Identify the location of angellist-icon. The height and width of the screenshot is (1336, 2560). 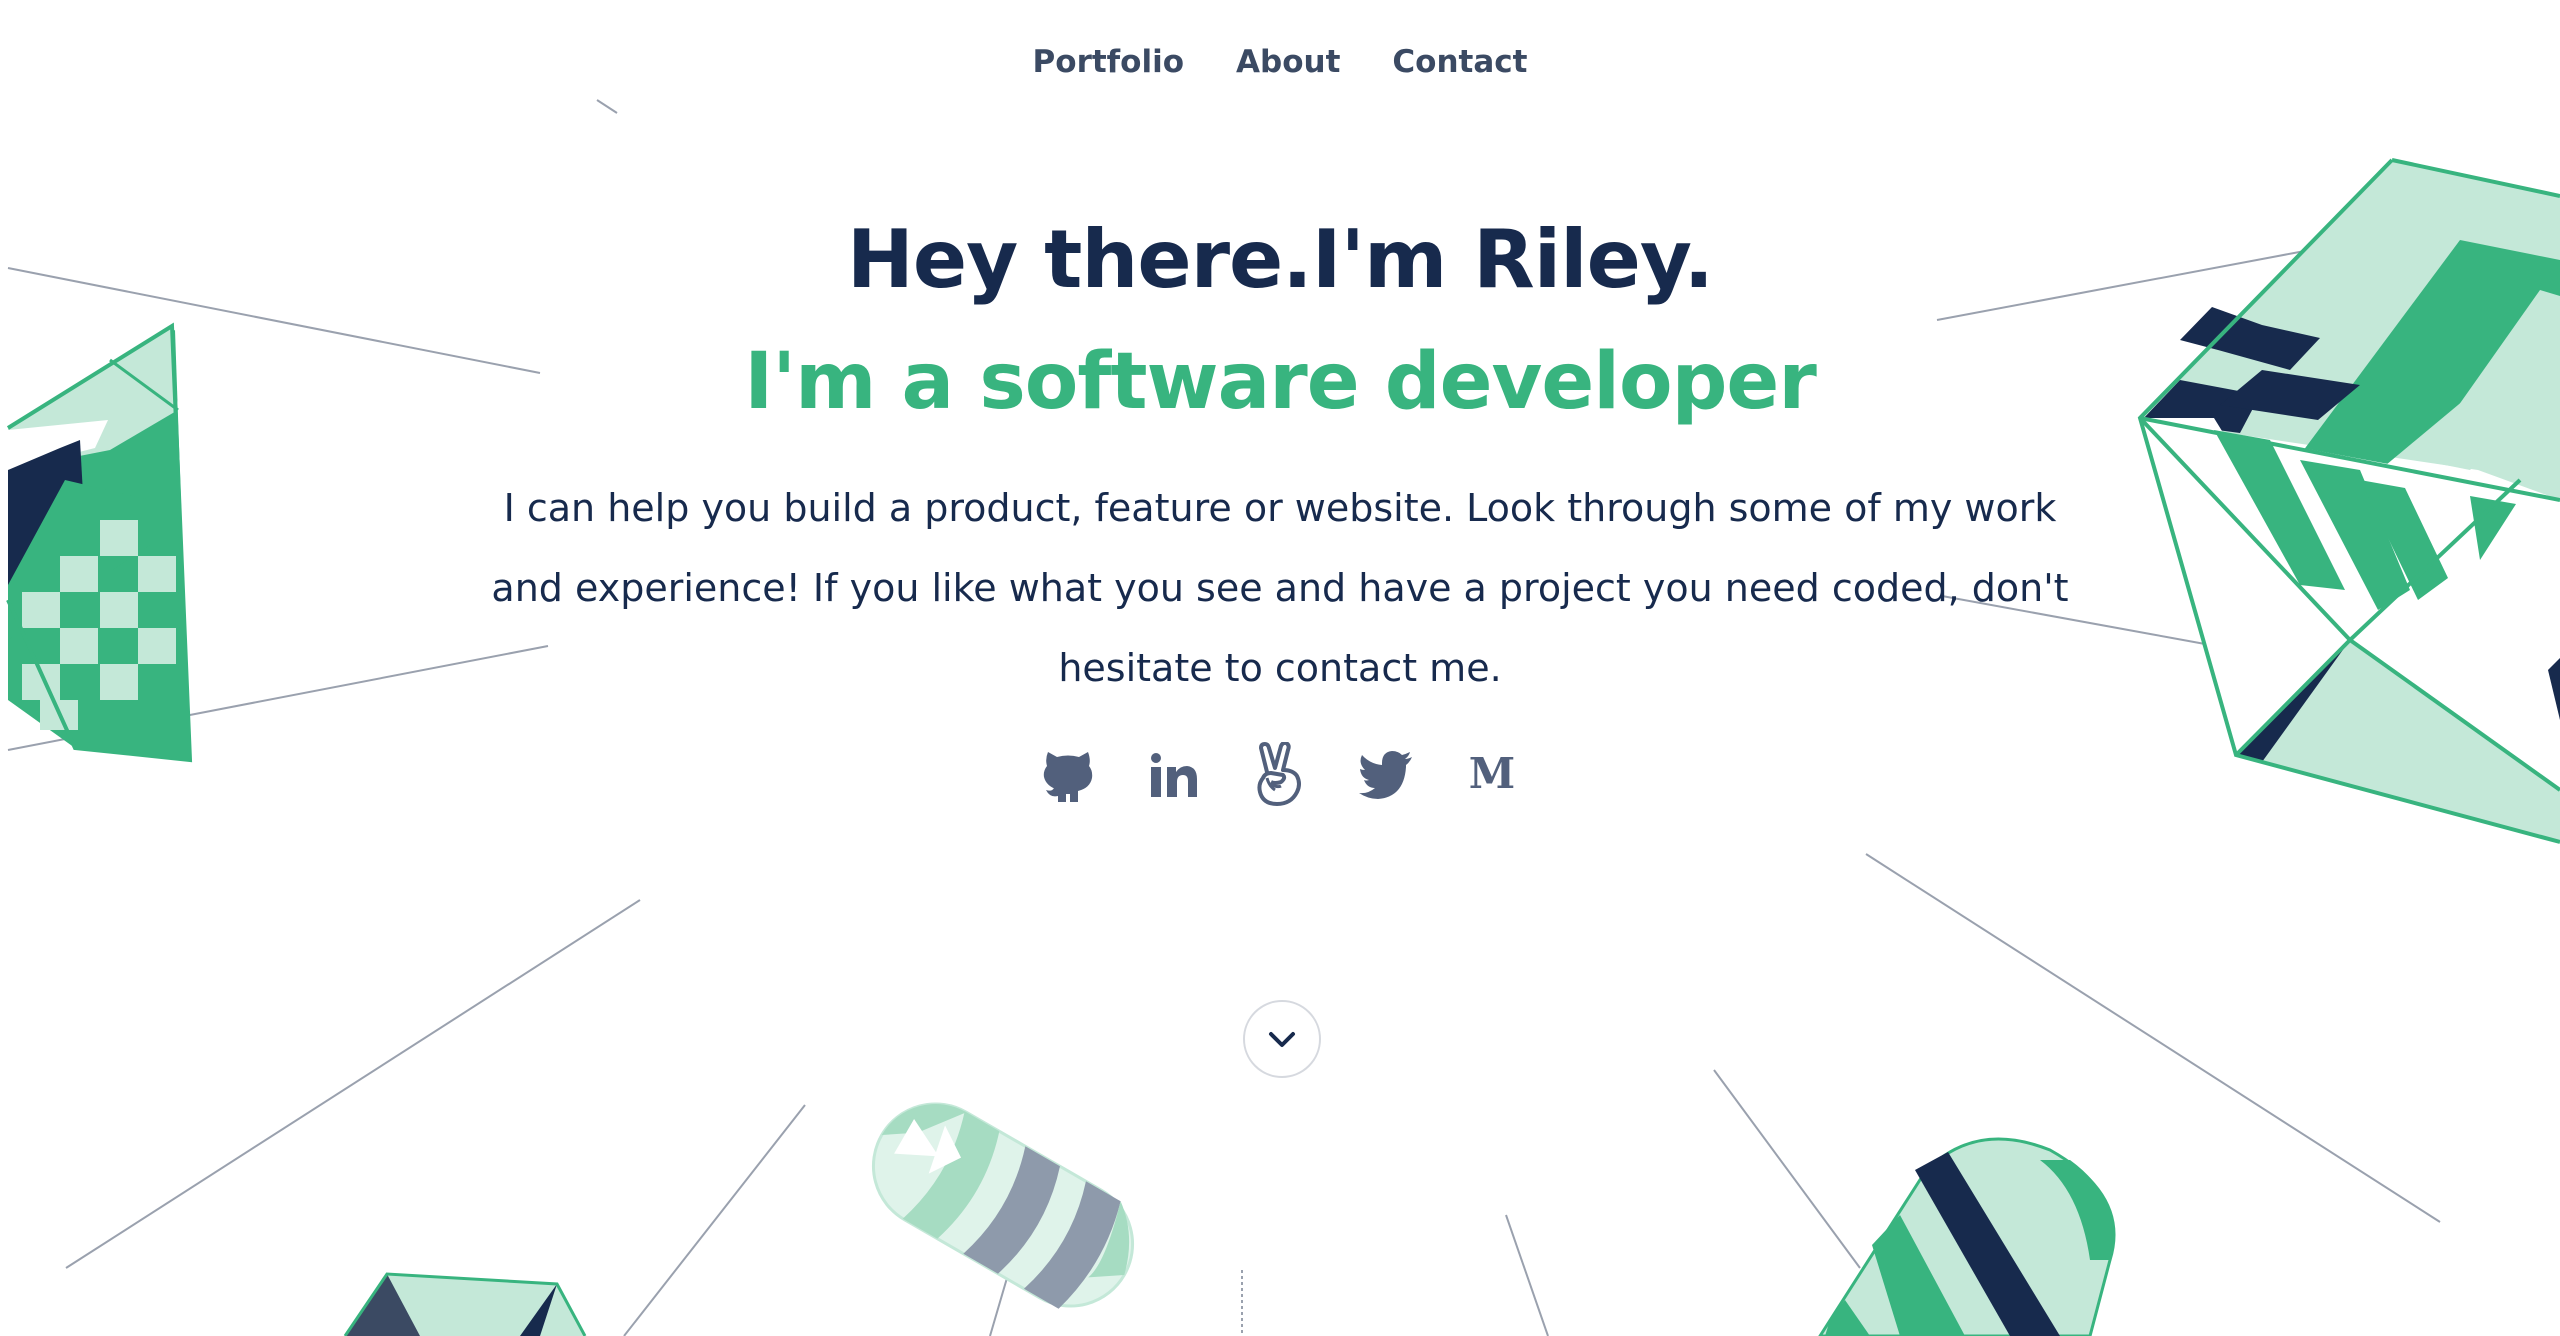
(1280, 774).